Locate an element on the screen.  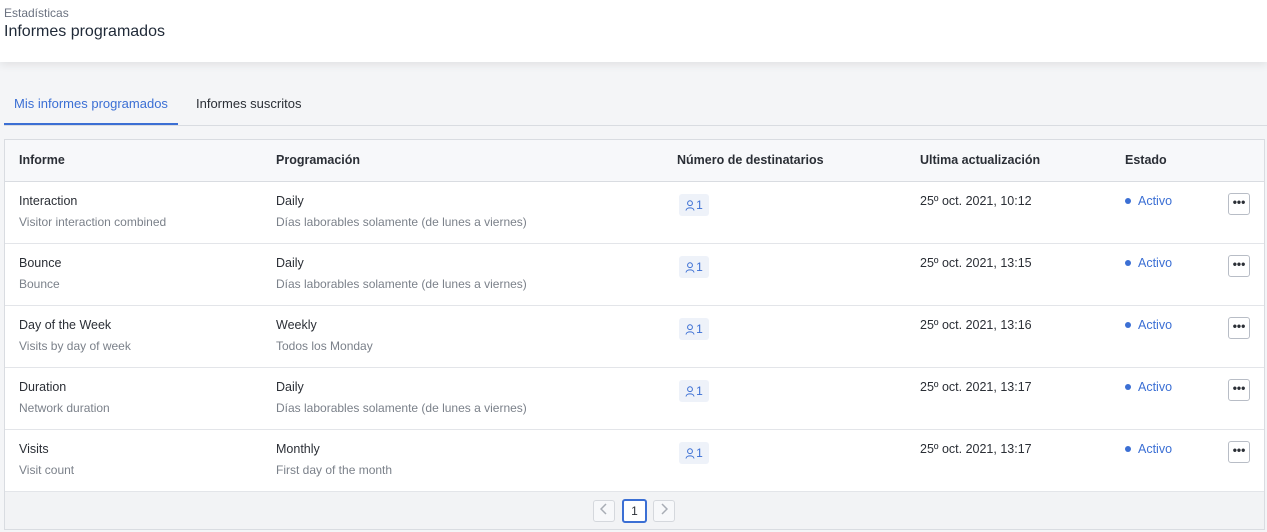
report-description: Visit count is located at coordinates (47, 470).